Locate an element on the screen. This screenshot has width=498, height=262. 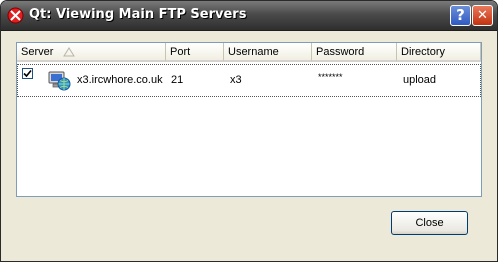
column-header-server-label: Server is located at coordinates (37, 52).